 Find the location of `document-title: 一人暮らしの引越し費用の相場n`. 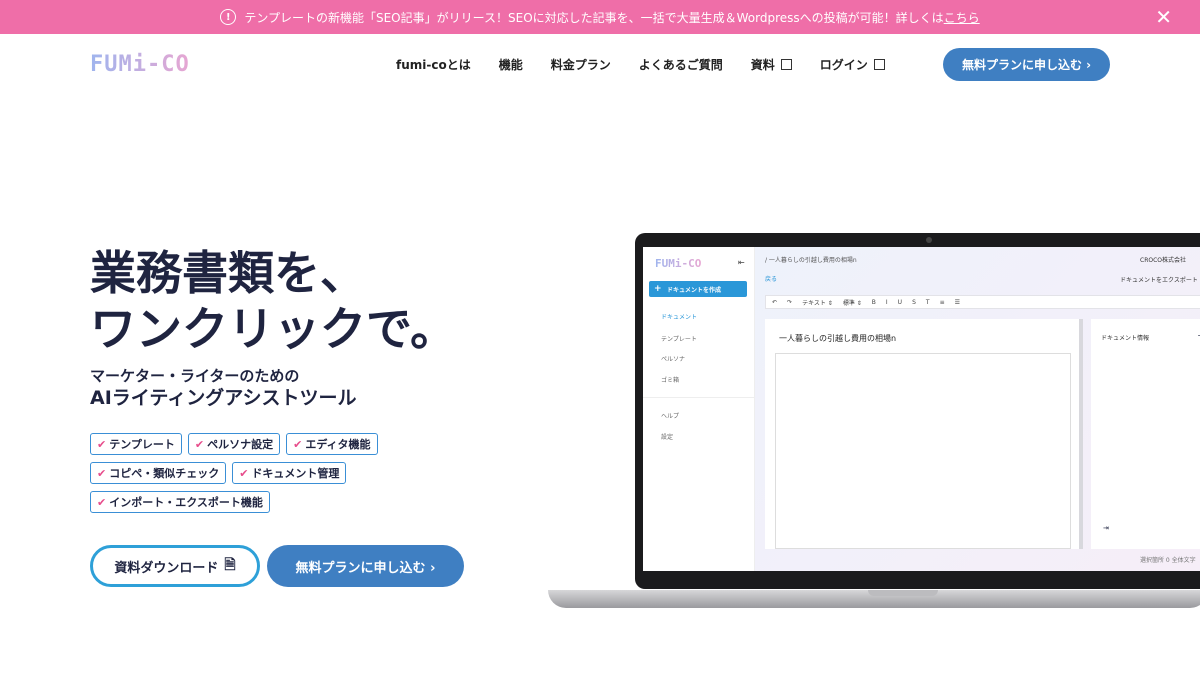

document-title: 一人暮らしの引越し費用の相場n is located at coordinates (838, 338).